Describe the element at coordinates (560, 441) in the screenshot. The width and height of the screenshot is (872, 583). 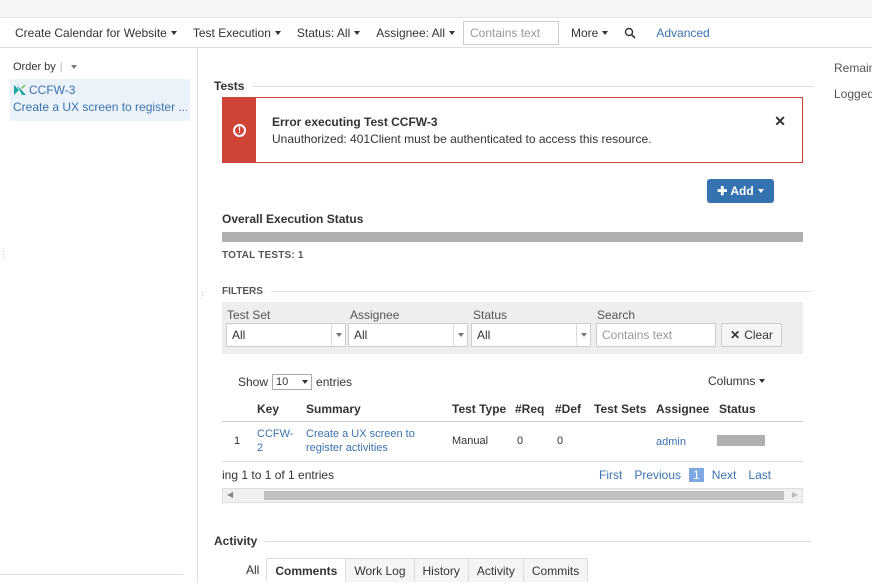
I see `def-count: 0` at that location.